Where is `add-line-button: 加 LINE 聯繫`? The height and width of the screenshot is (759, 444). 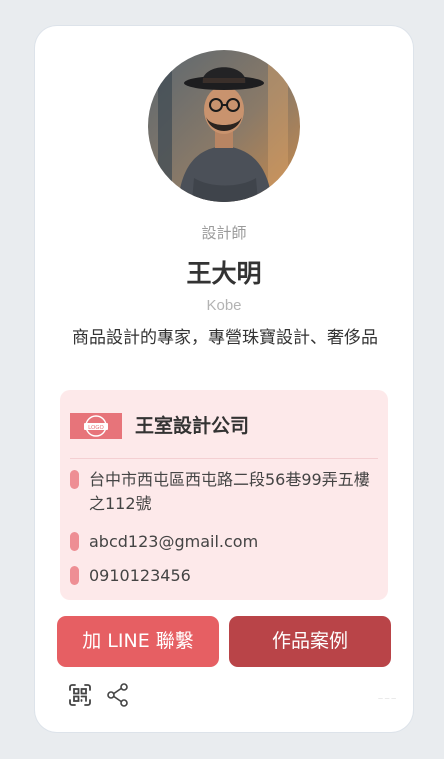
add-line-button: 加 LINE 聯繫 is located at coordinates (138, 641).